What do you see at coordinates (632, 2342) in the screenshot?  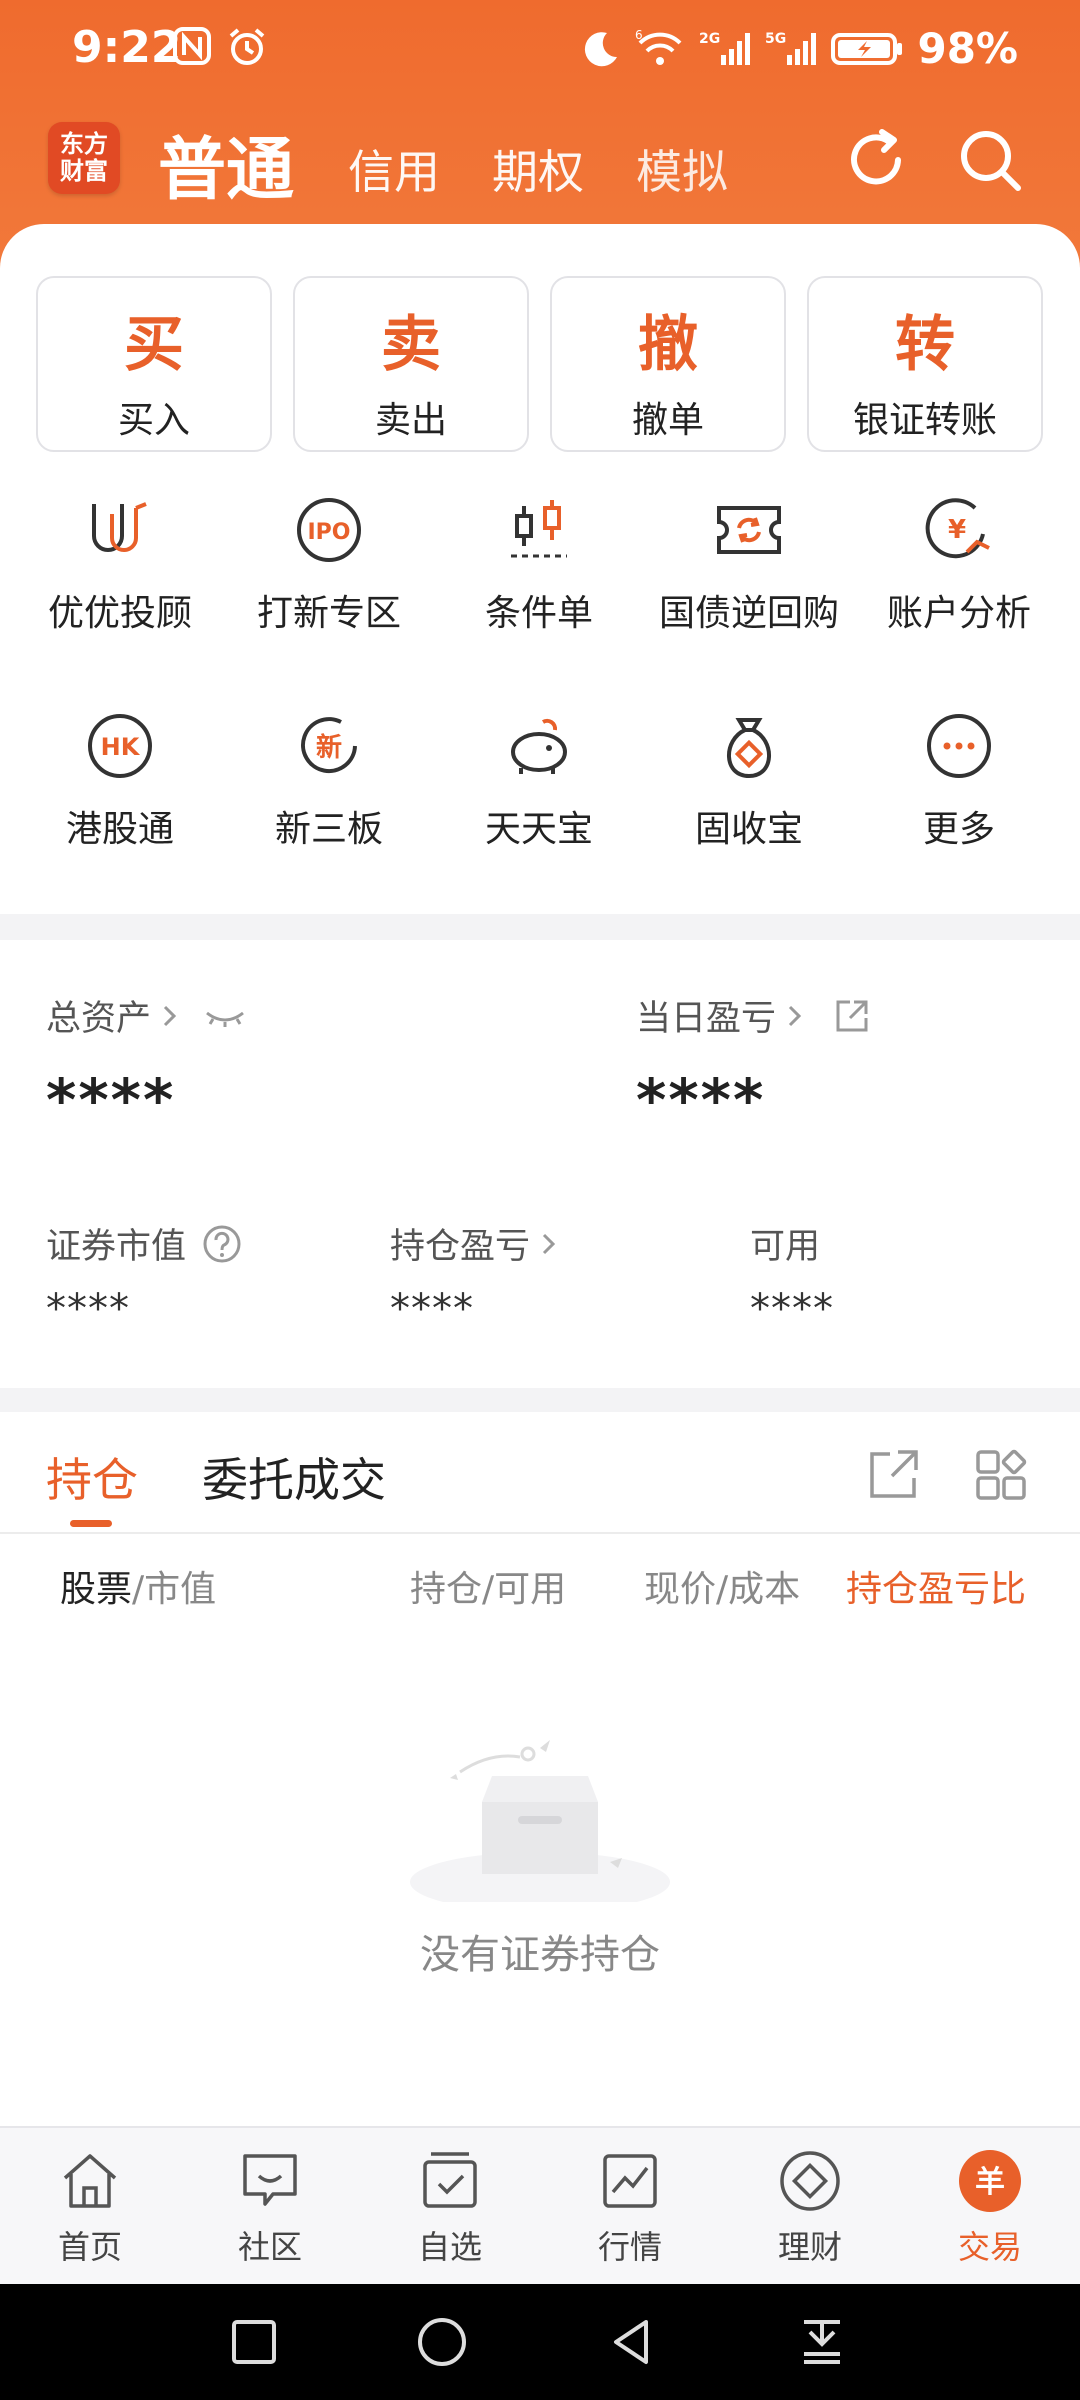 I see `back-icon` at bounding box center [632, 2342].